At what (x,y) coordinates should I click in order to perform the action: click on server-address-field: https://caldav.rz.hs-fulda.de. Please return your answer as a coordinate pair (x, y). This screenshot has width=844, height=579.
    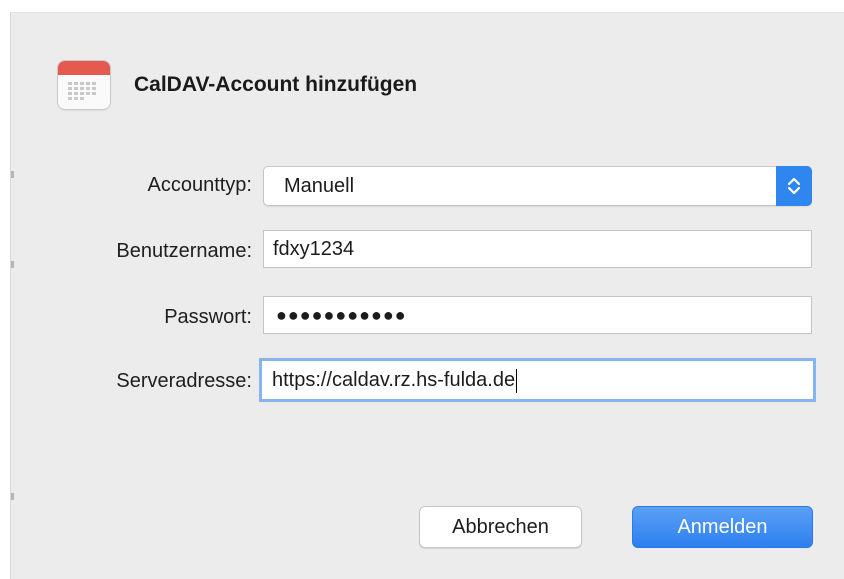
    Looking at the image, I should click on (537, 380).